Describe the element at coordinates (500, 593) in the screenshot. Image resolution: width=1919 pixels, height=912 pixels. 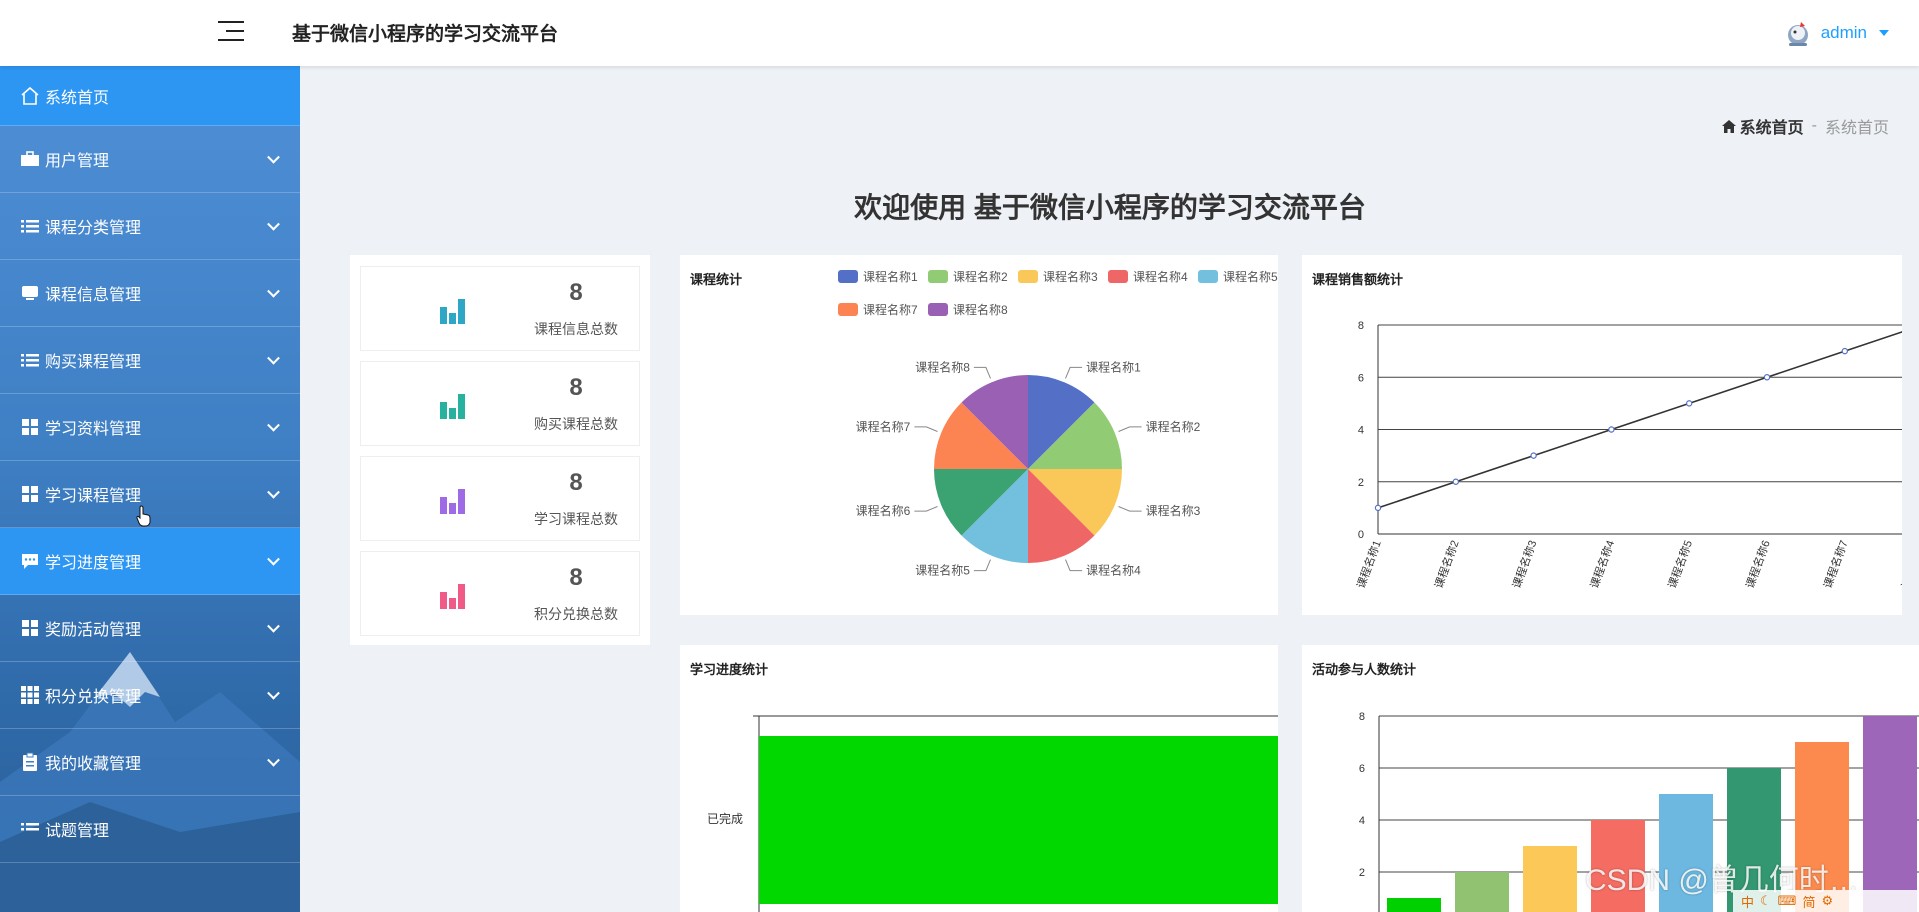
I see `stat-card-points: 8 积分兑换总数` at that location.